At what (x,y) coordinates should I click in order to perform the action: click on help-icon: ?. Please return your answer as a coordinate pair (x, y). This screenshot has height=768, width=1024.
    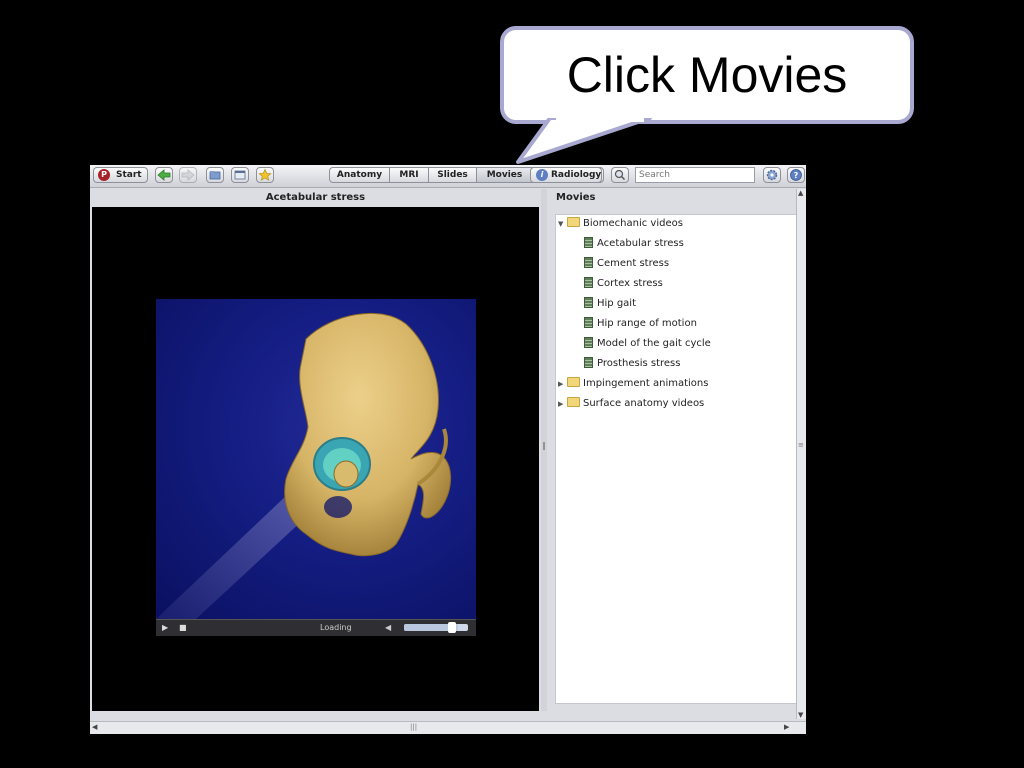
    Looking at the image, I should click on (796, 175).